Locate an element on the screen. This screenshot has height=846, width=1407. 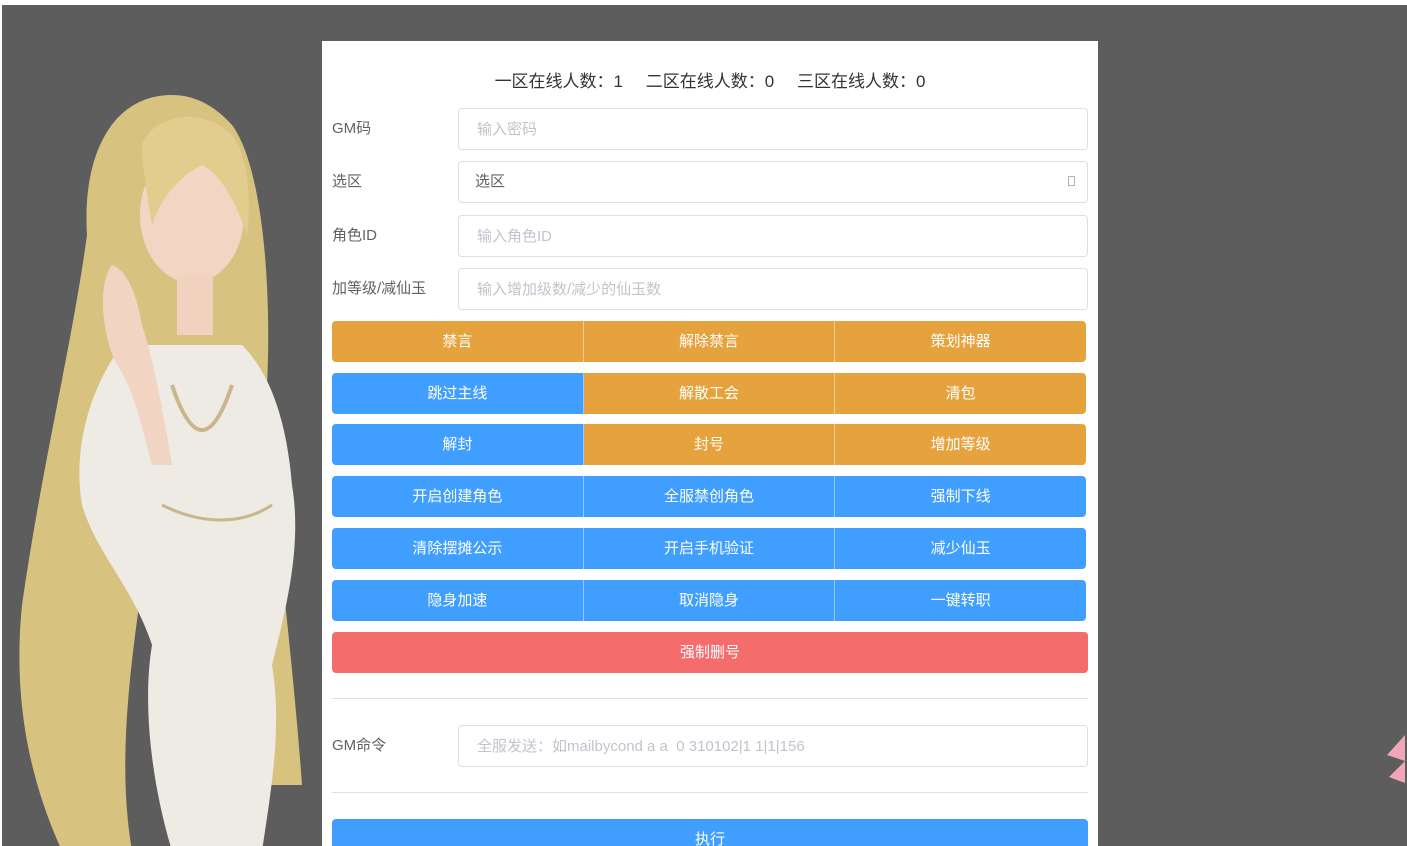
unmute-button: 解除禁言 is located at coordinates (709, 341).